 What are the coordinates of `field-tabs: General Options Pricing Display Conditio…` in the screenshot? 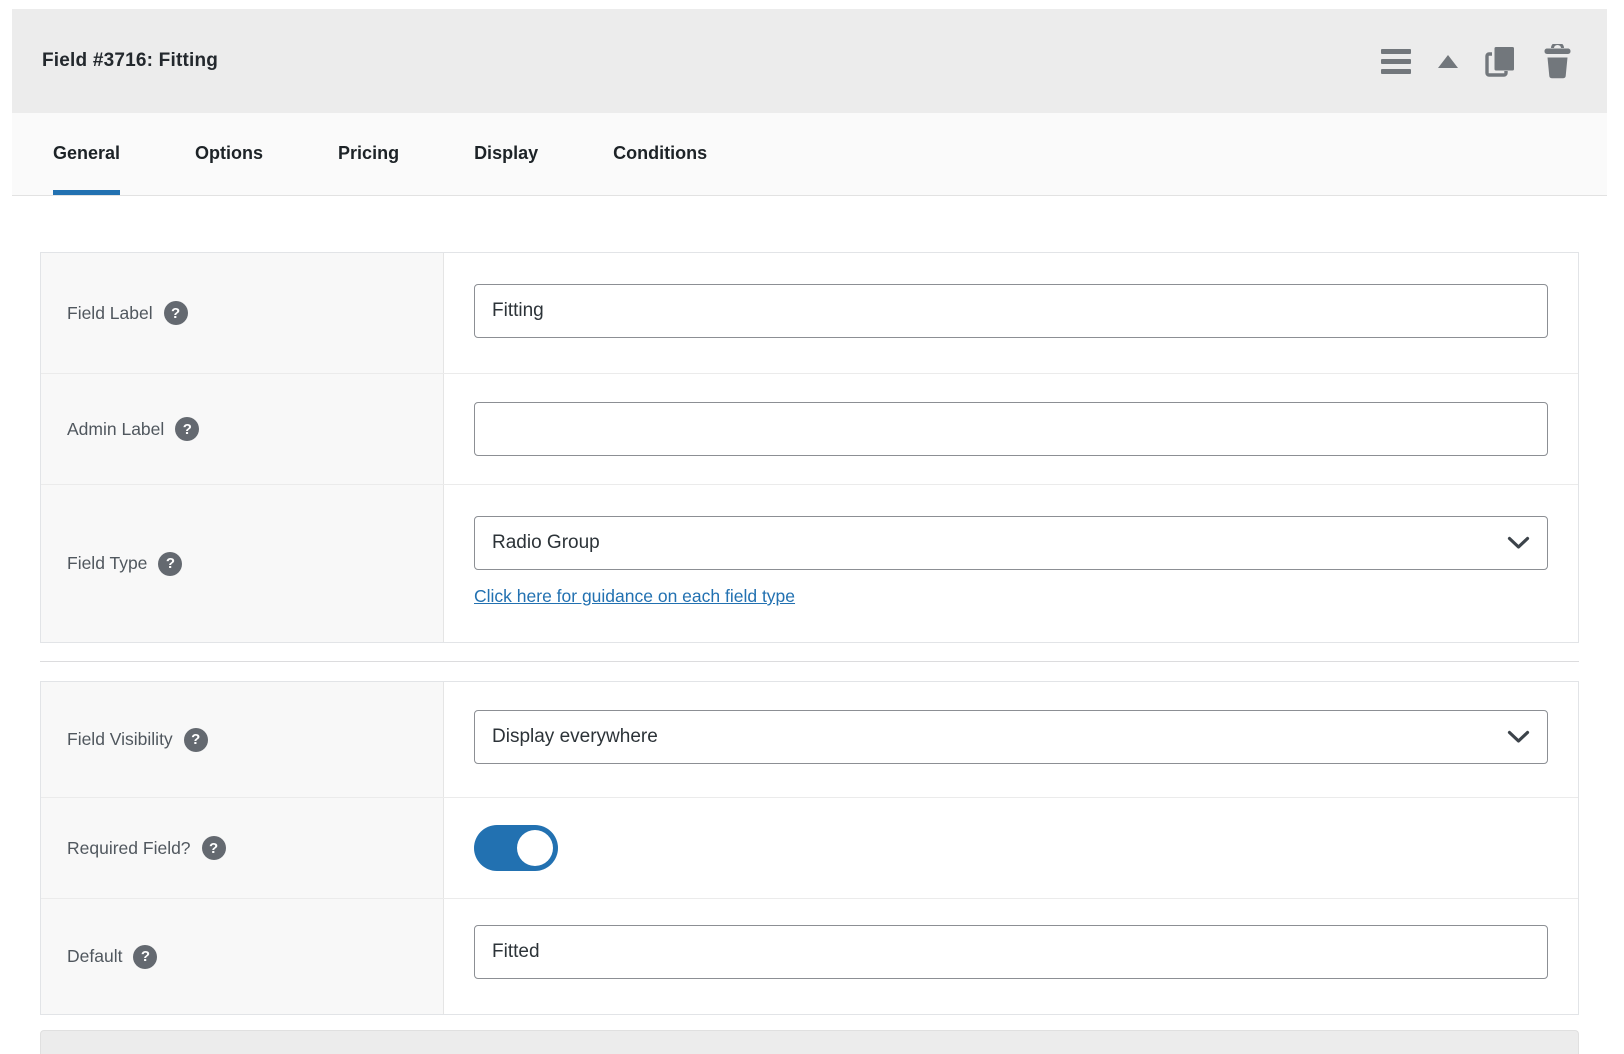 It's located at (809, 154).